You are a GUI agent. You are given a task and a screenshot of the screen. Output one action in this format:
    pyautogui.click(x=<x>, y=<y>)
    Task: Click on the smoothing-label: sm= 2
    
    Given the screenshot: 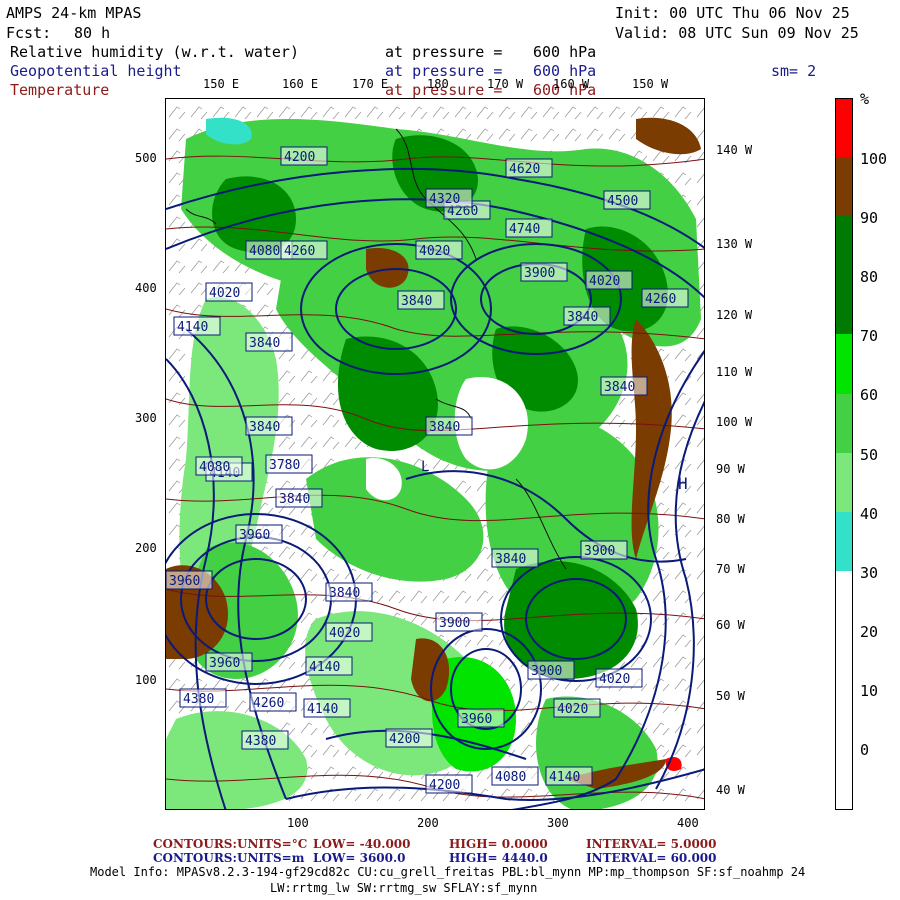 What is the action you would take?
    pyautogui.click(x=794, y=71)
    